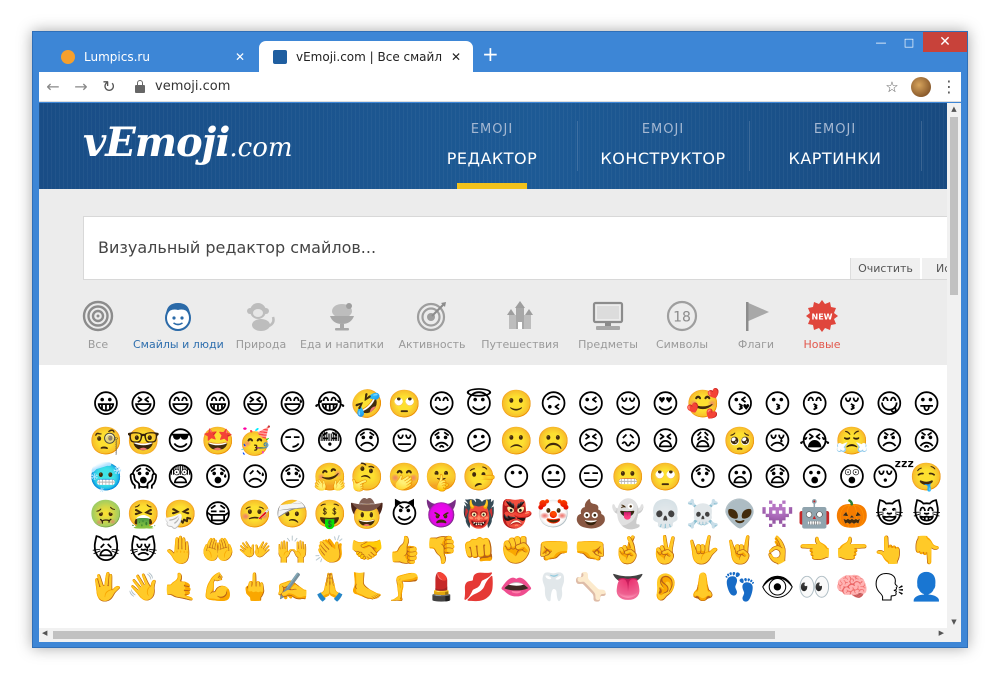 This screenshot has width=1000, height=680. I want to click on emoji-item: 🥰, so click(703, 405).